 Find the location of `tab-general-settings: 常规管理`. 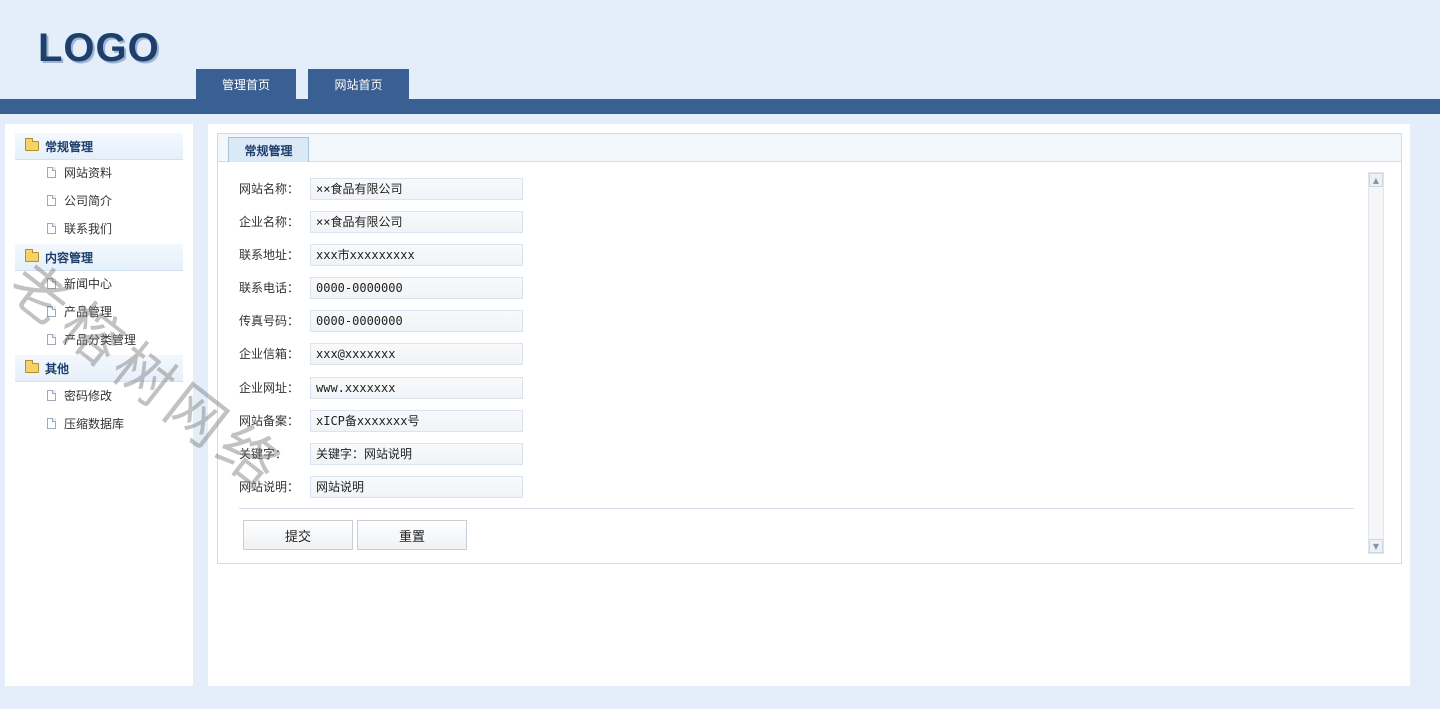

tab-general-settings: 常规管理 is located at coordinates (268, 149).